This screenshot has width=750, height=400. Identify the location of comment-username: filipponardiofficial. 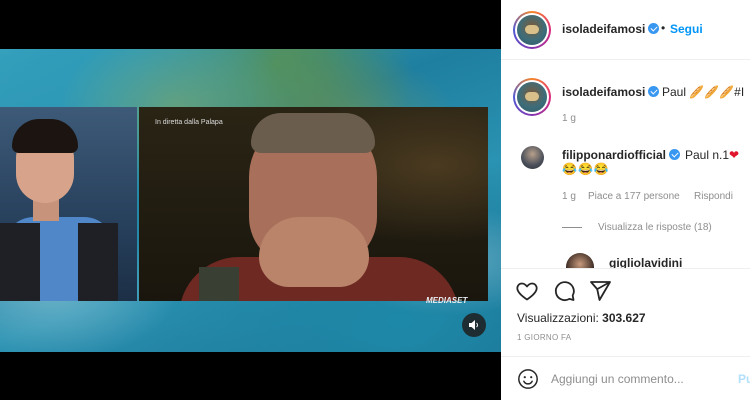
(621, 155).